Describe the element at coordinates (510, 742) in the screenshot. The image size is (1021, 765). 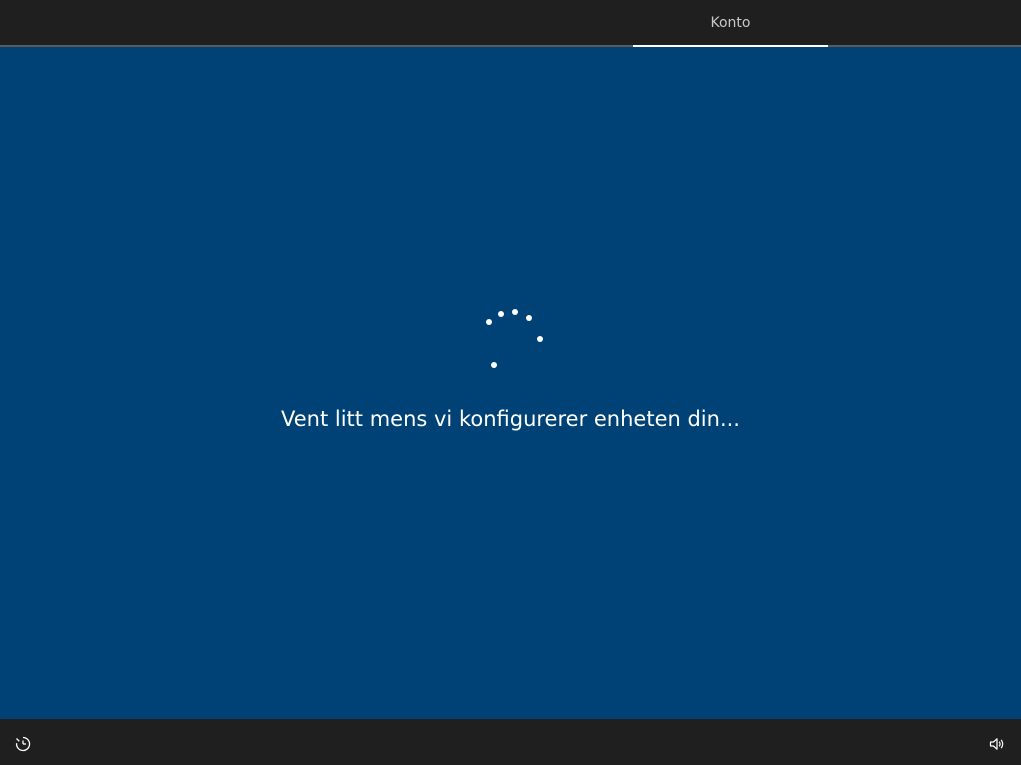
I see `bottom-taskbar` at that location.